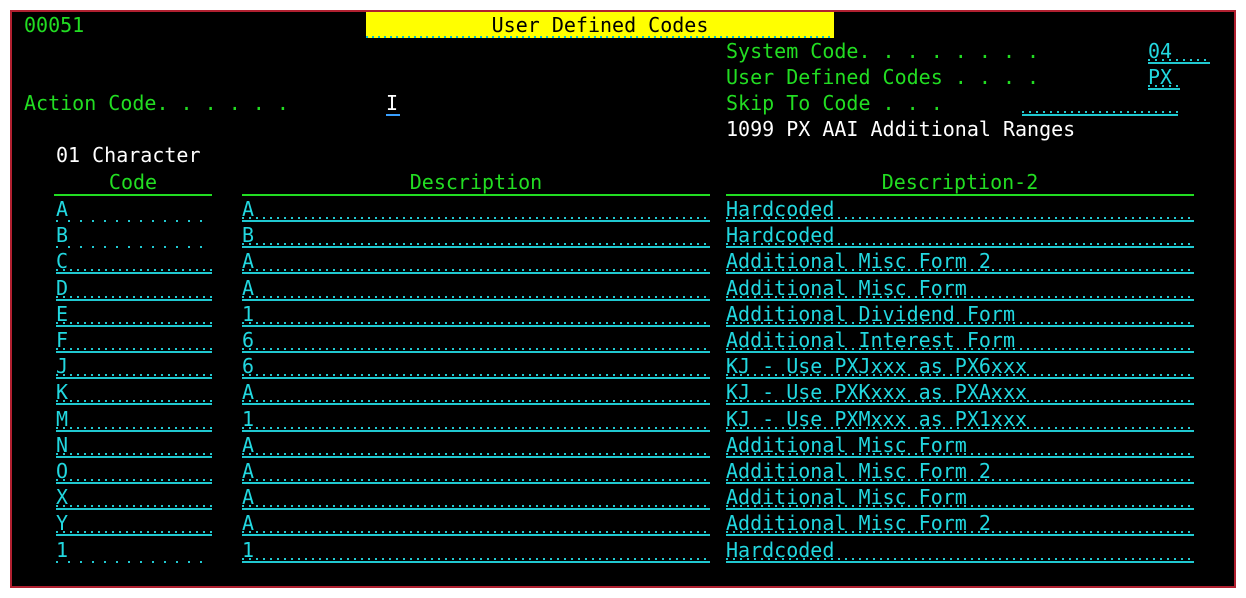  Describe the element at coordinates (133, 183) in the screenshot. I see `column-header-code: Code` at that location.